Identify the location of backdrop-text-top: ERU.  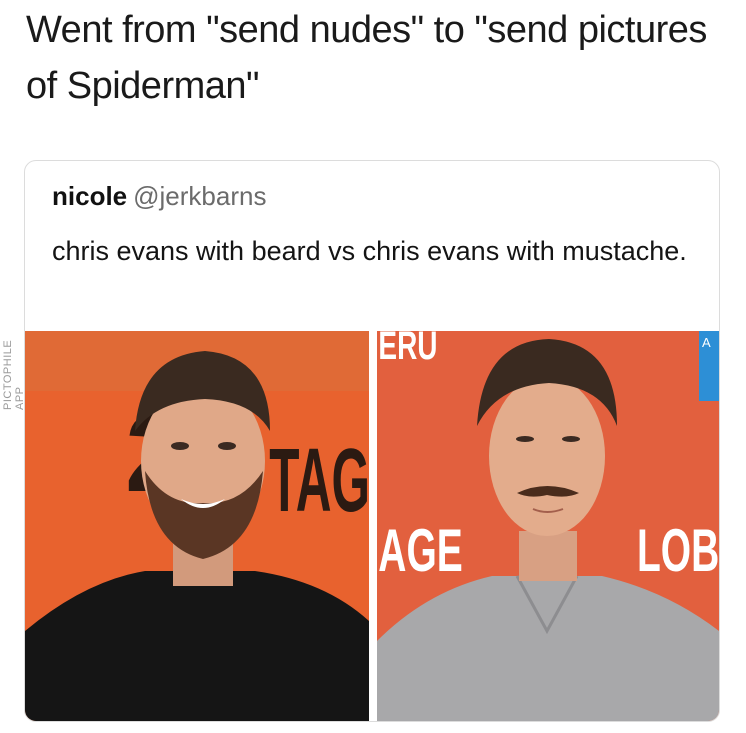
(407, 349).